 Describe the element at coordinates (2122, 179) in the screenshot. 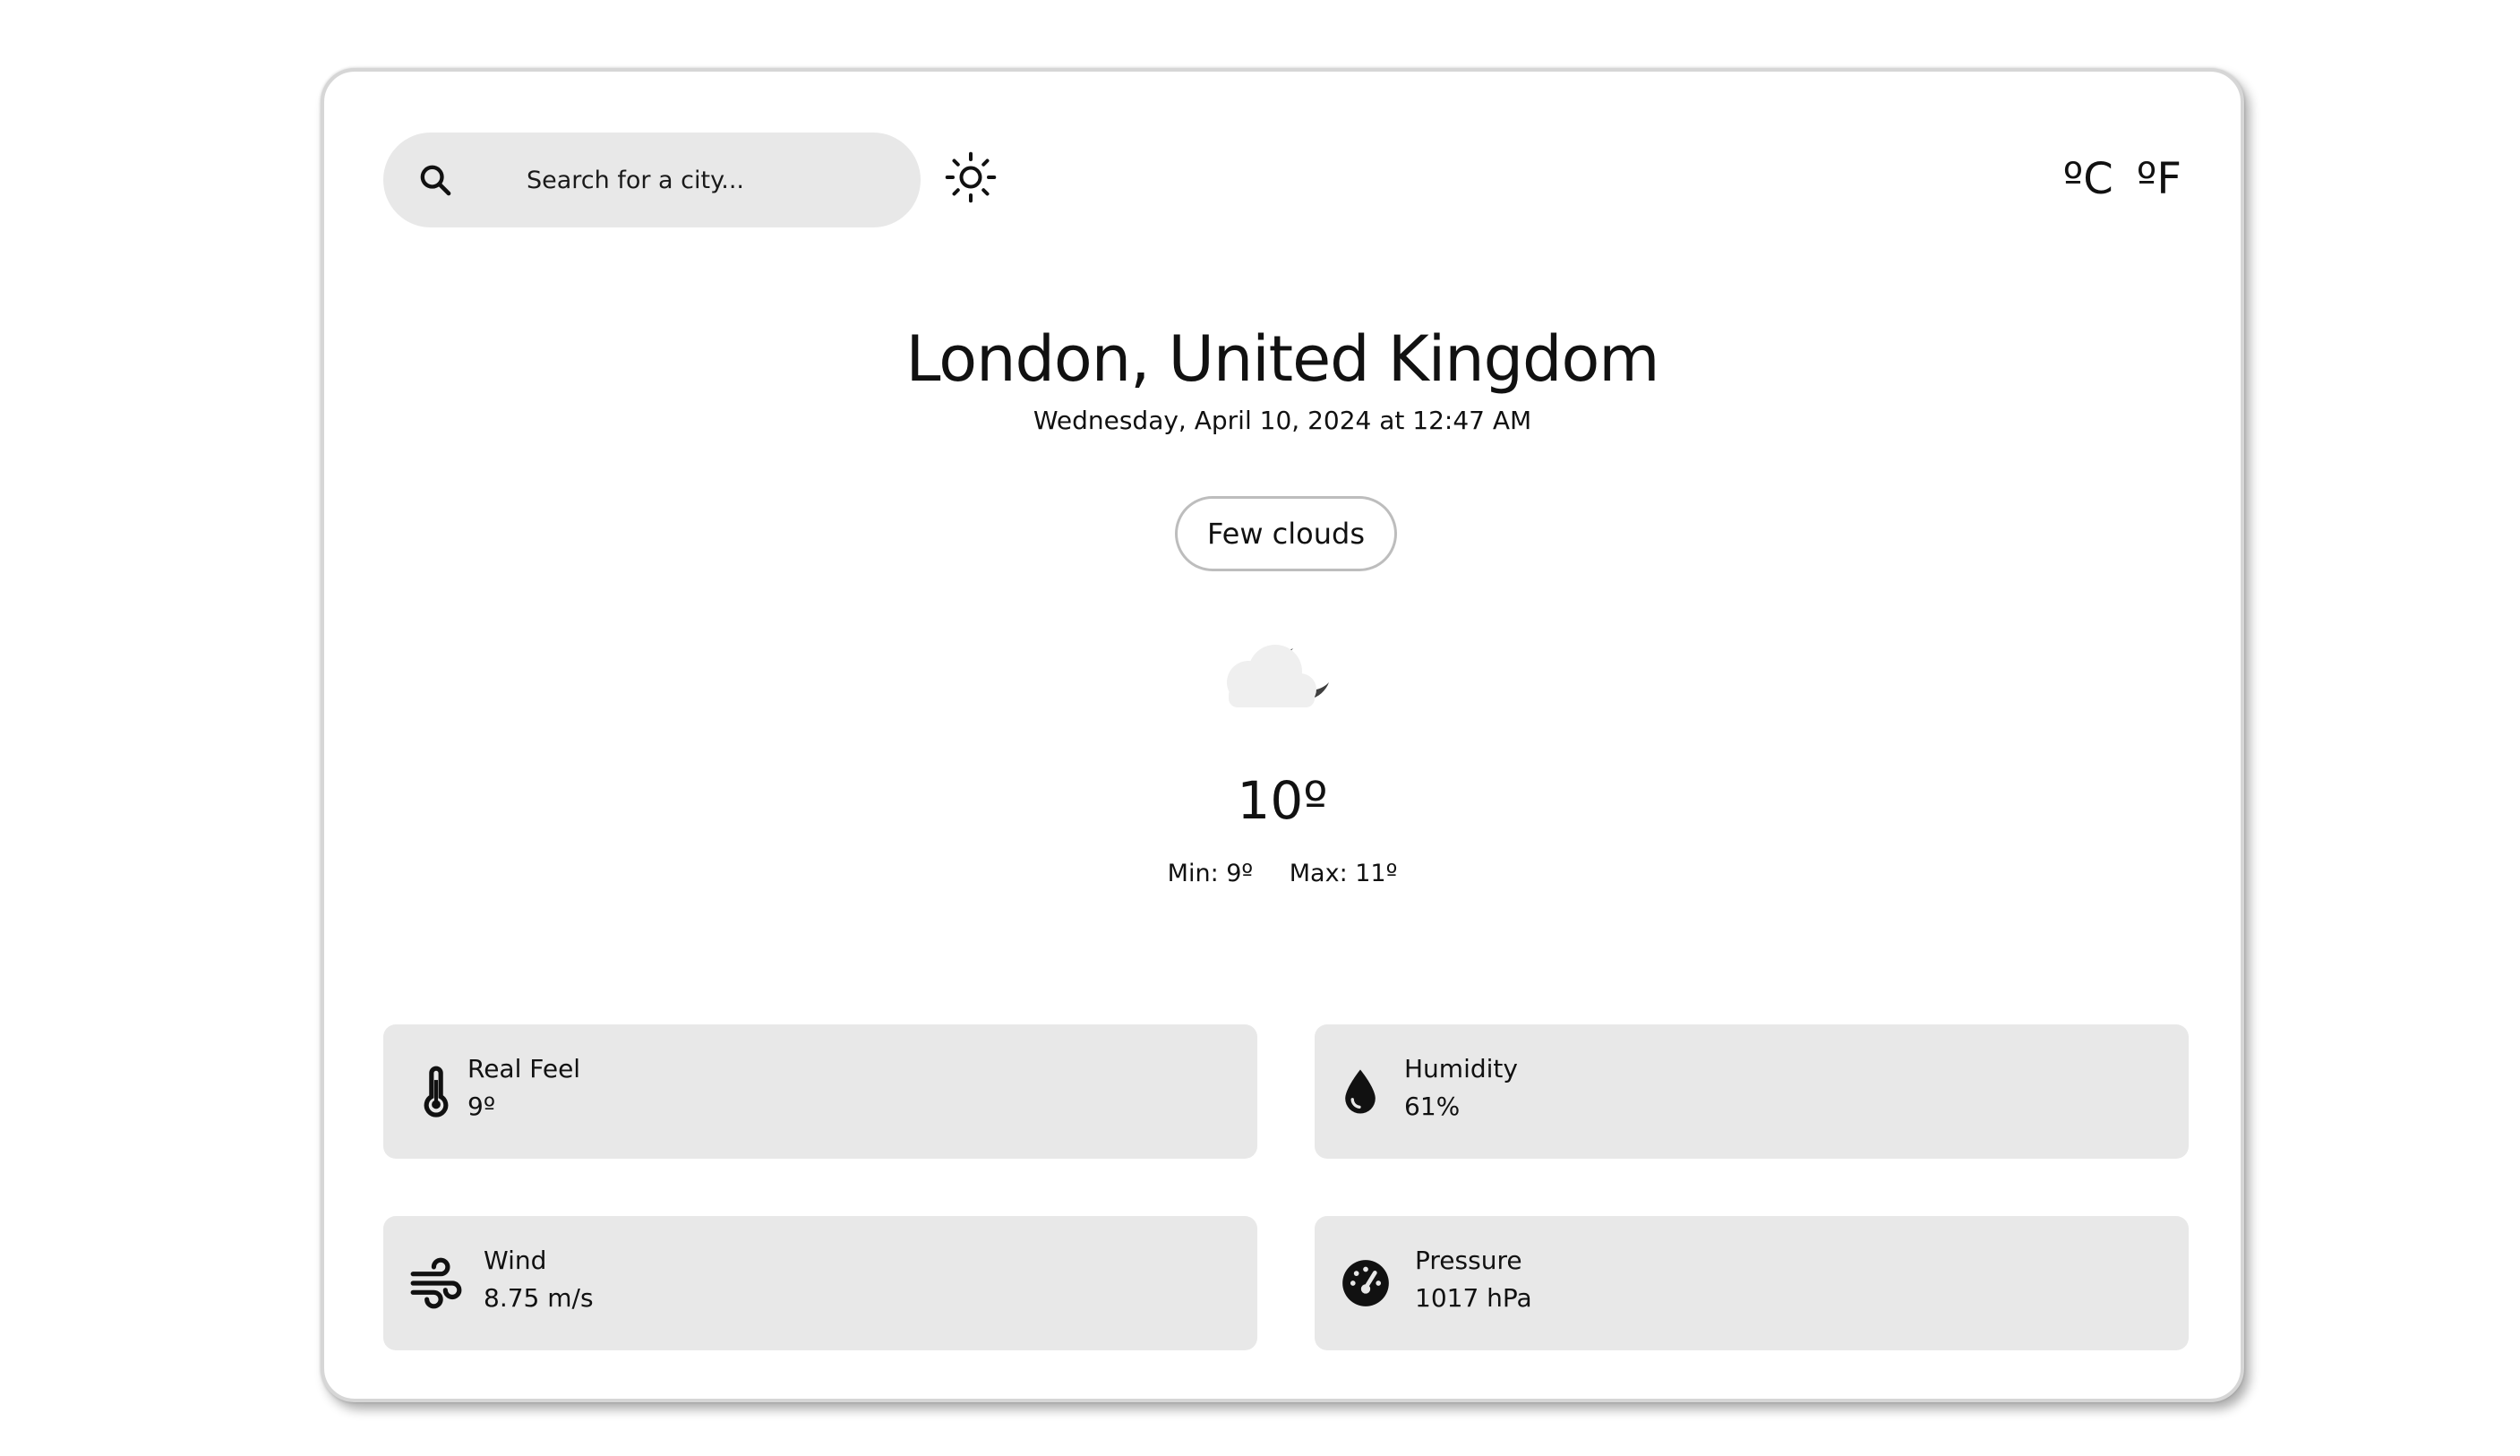

I see `unit-toggle: ºC ºF` at that location.